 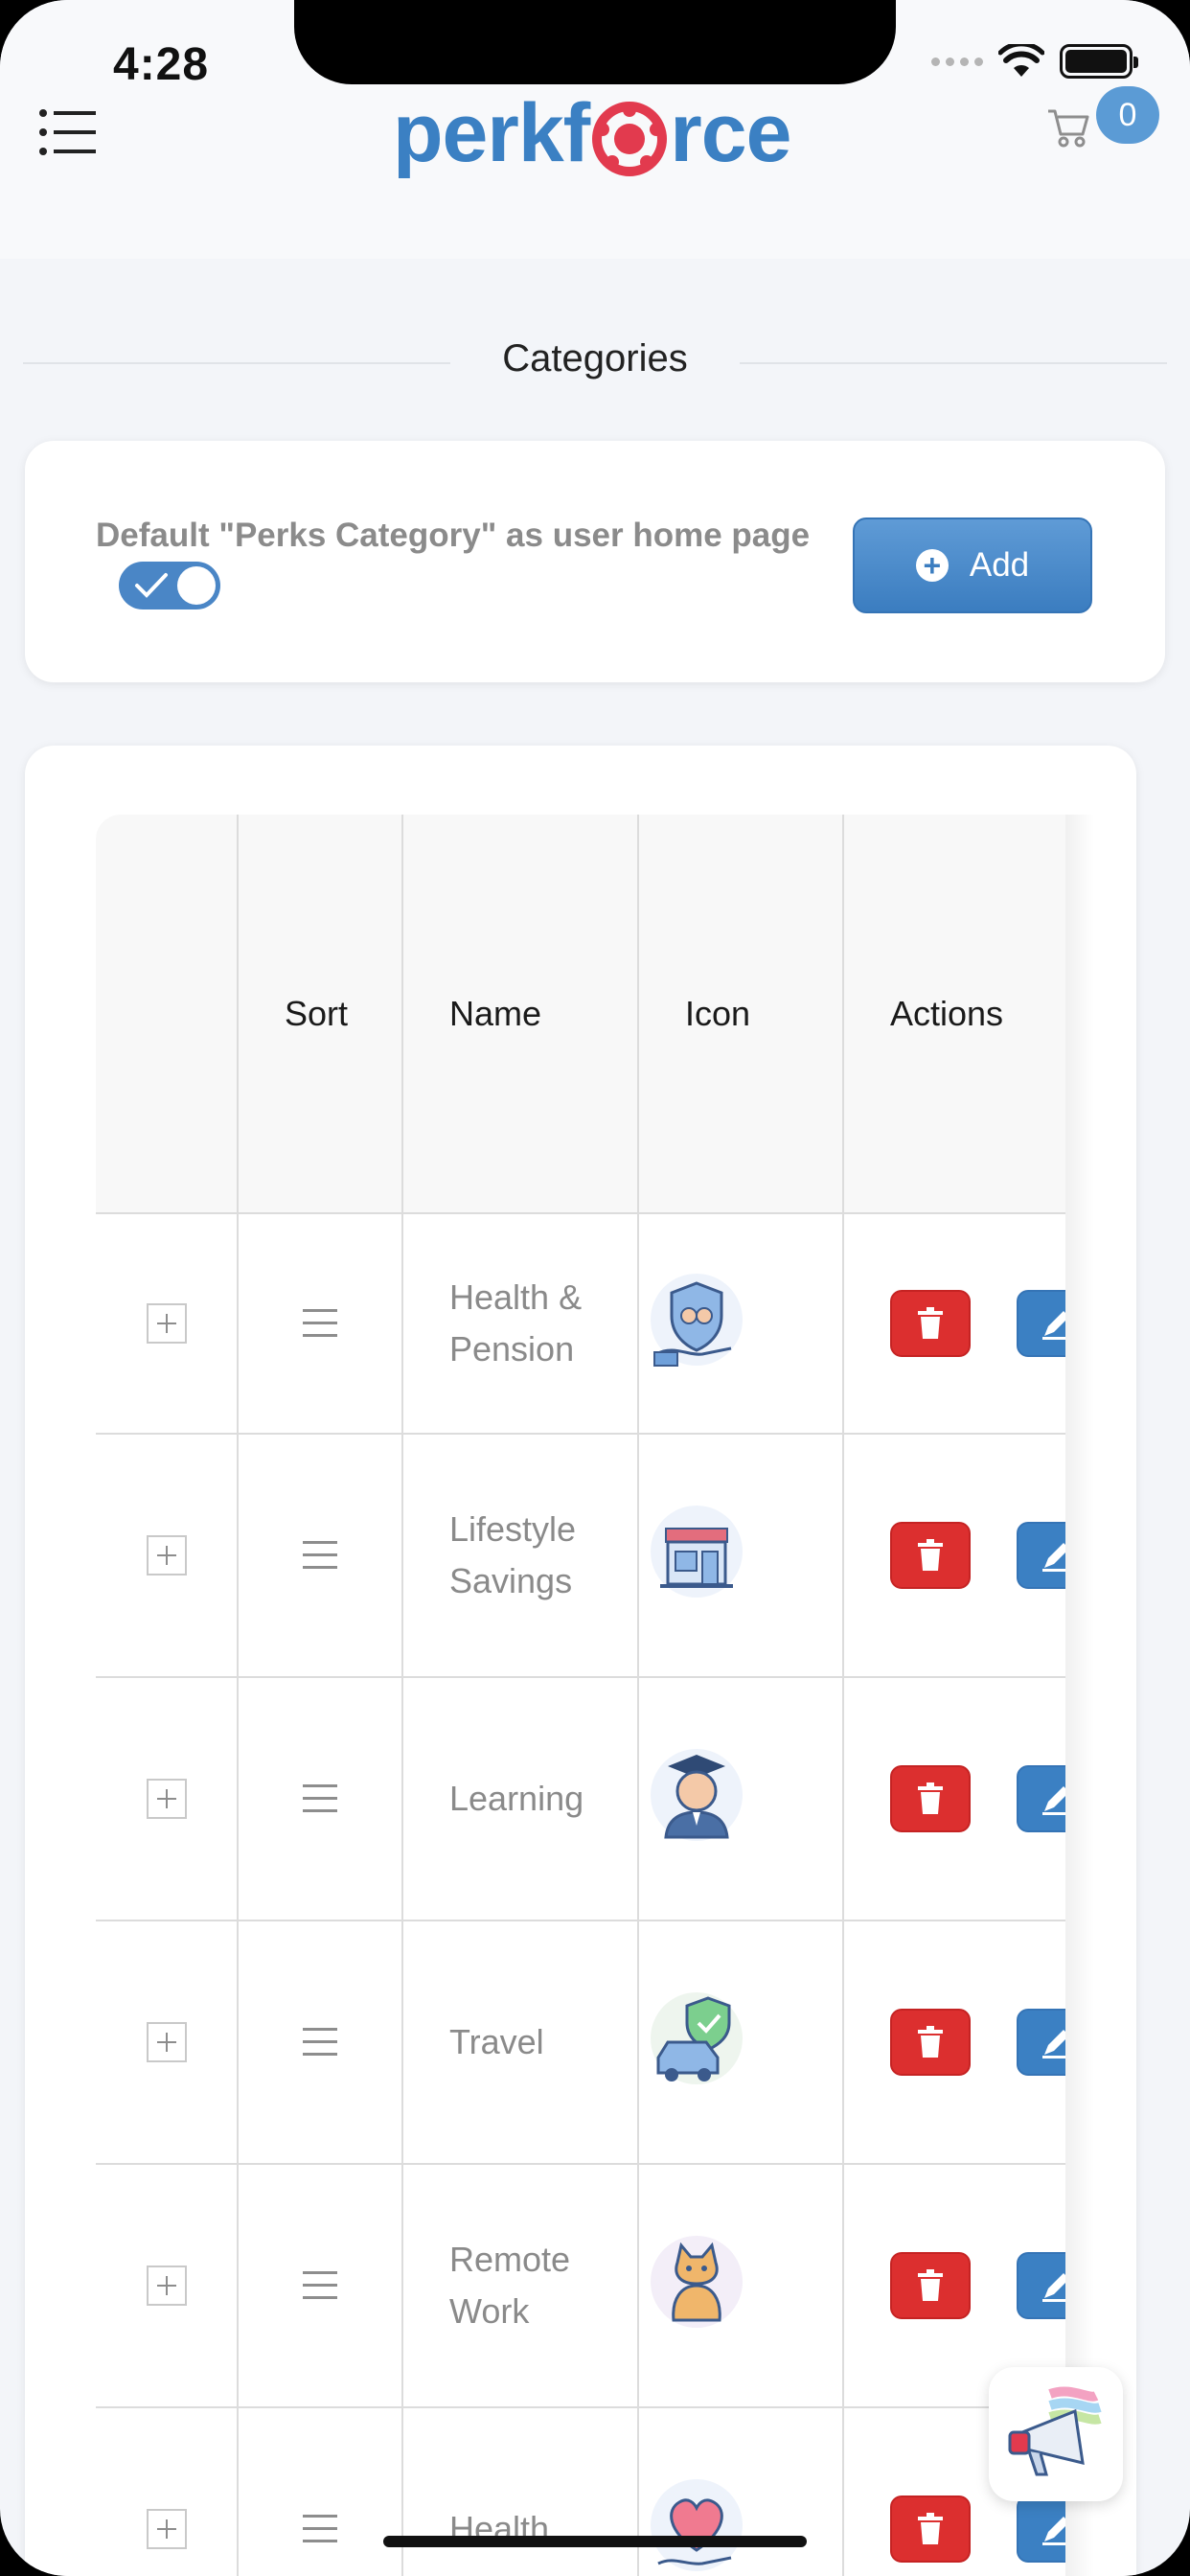 What do you see at coordinates (595, 358) in the screenshot?
I see `page-title: Categories` at bounding box center [595, 358].